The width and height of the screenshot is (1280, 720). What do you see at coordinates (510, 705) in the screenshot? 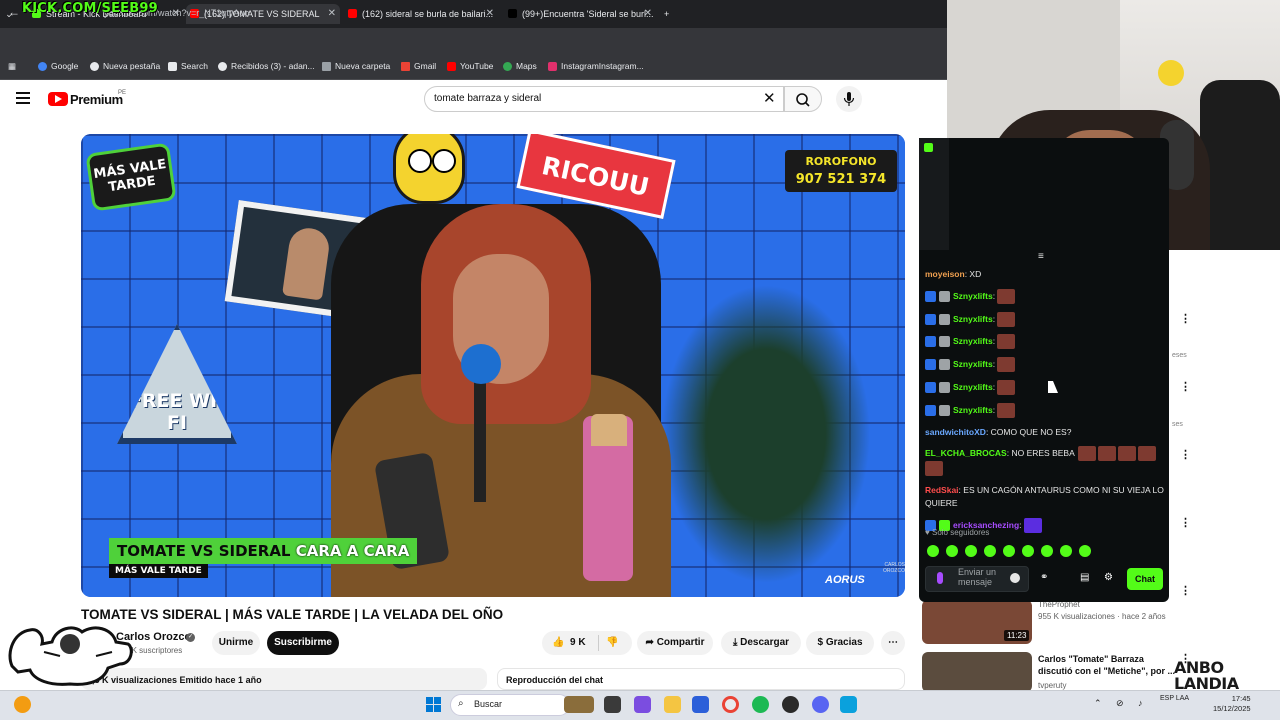
I see `taskbar-search-input` at bounding box center [510, 705].